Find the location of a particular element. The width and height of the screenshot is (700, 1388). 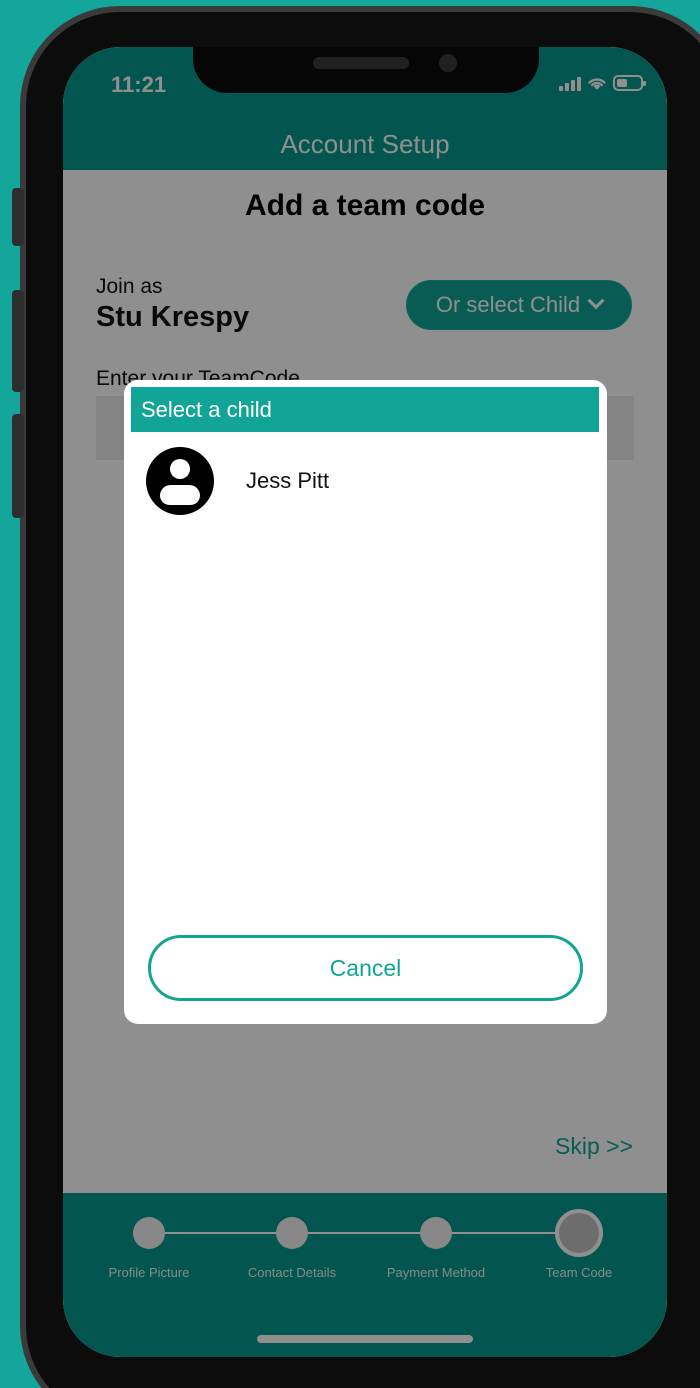

child-list-item: Jess Pitt is located at coordinates (361, 481).